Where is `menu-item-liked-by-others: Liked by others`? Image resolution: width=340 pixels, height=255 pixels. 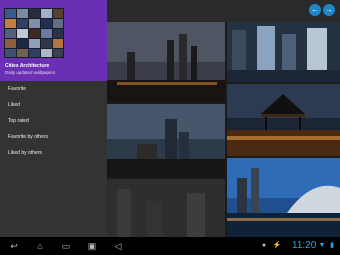 menu-item-liked-by-others: Liked by others is located at coordinates (53, 153).